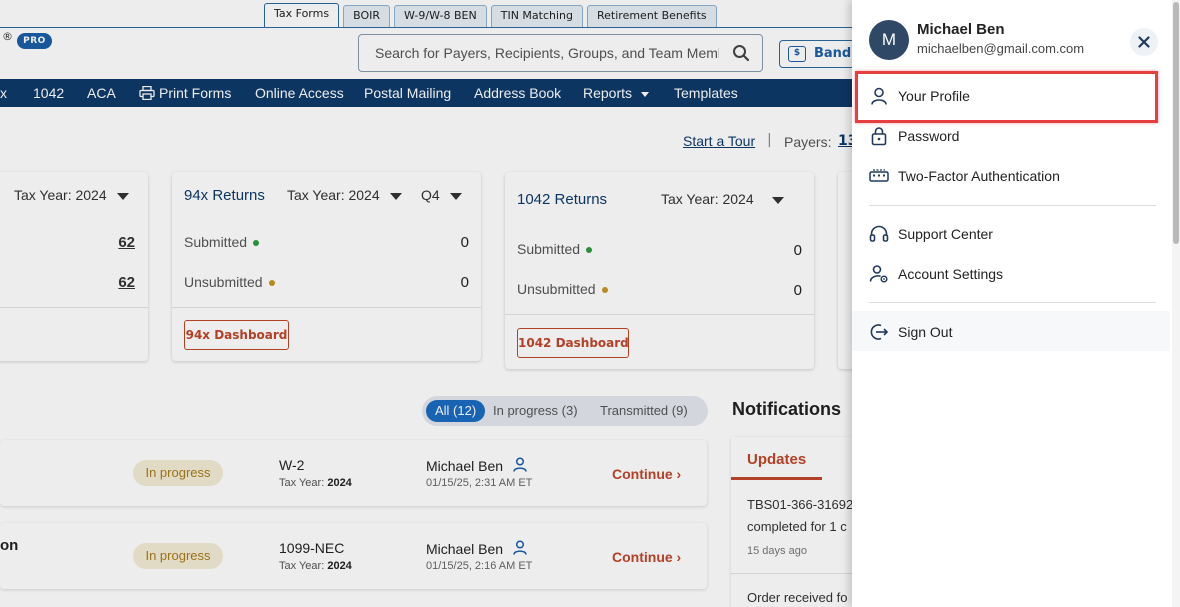 This screenshot has height=607, width=1180. I want to click on tab-underline, so click(776, 478).